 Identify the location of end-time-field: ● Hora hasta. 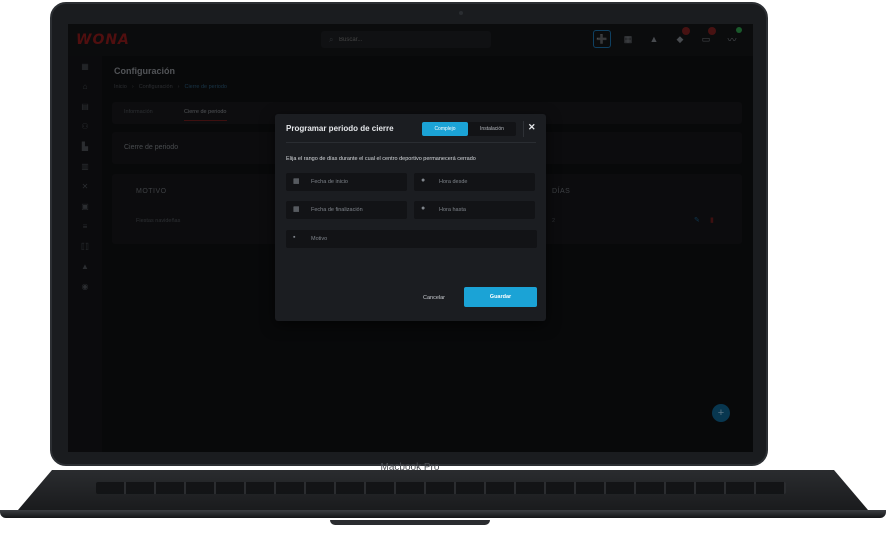
(474, 210).